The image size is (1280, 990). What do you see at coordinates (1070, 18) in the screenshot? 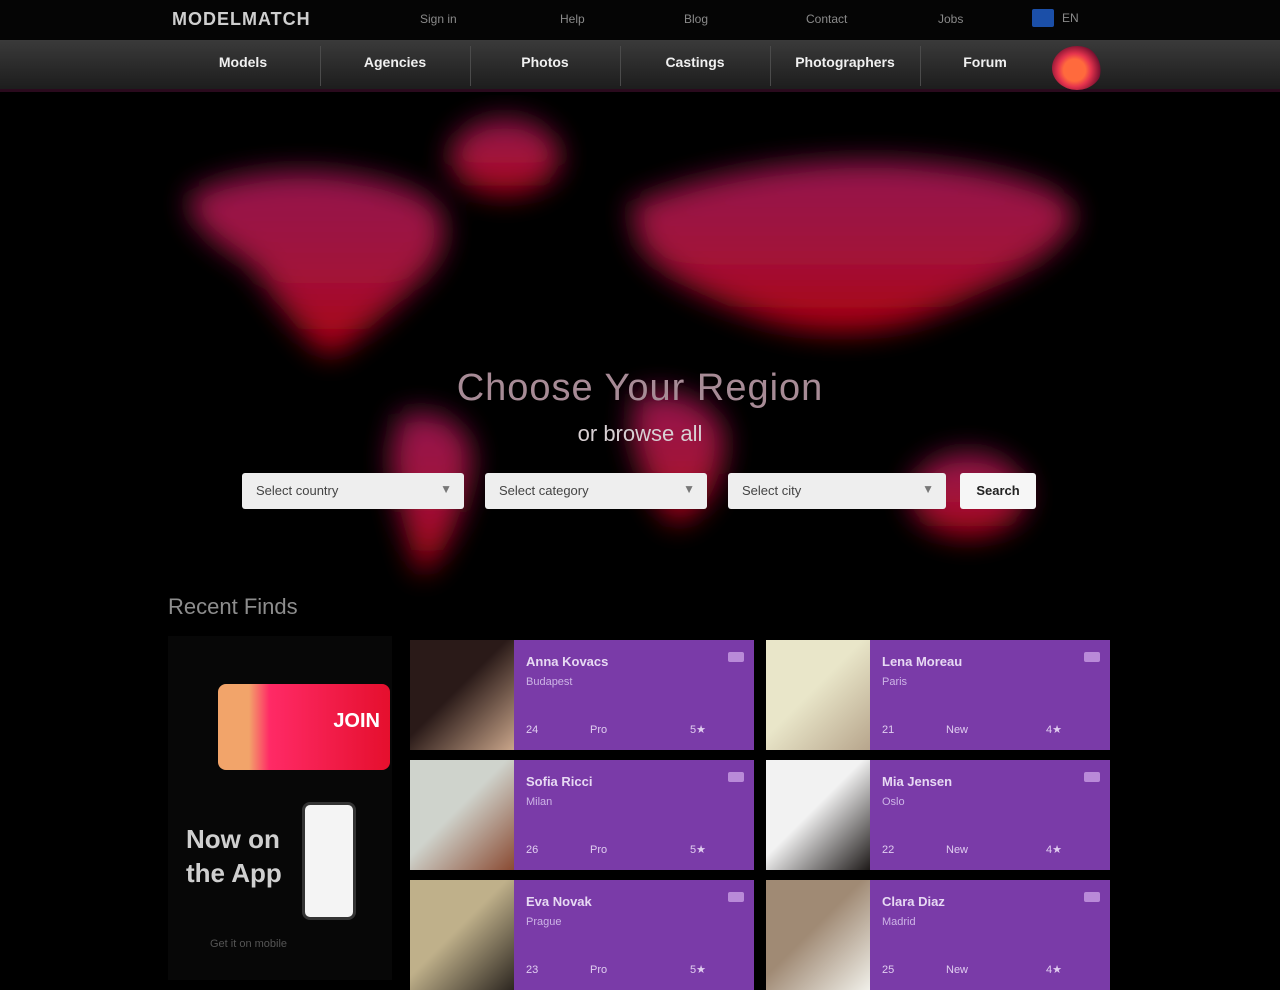
I see `language-label: EN` at bounding box center [1070, 18].